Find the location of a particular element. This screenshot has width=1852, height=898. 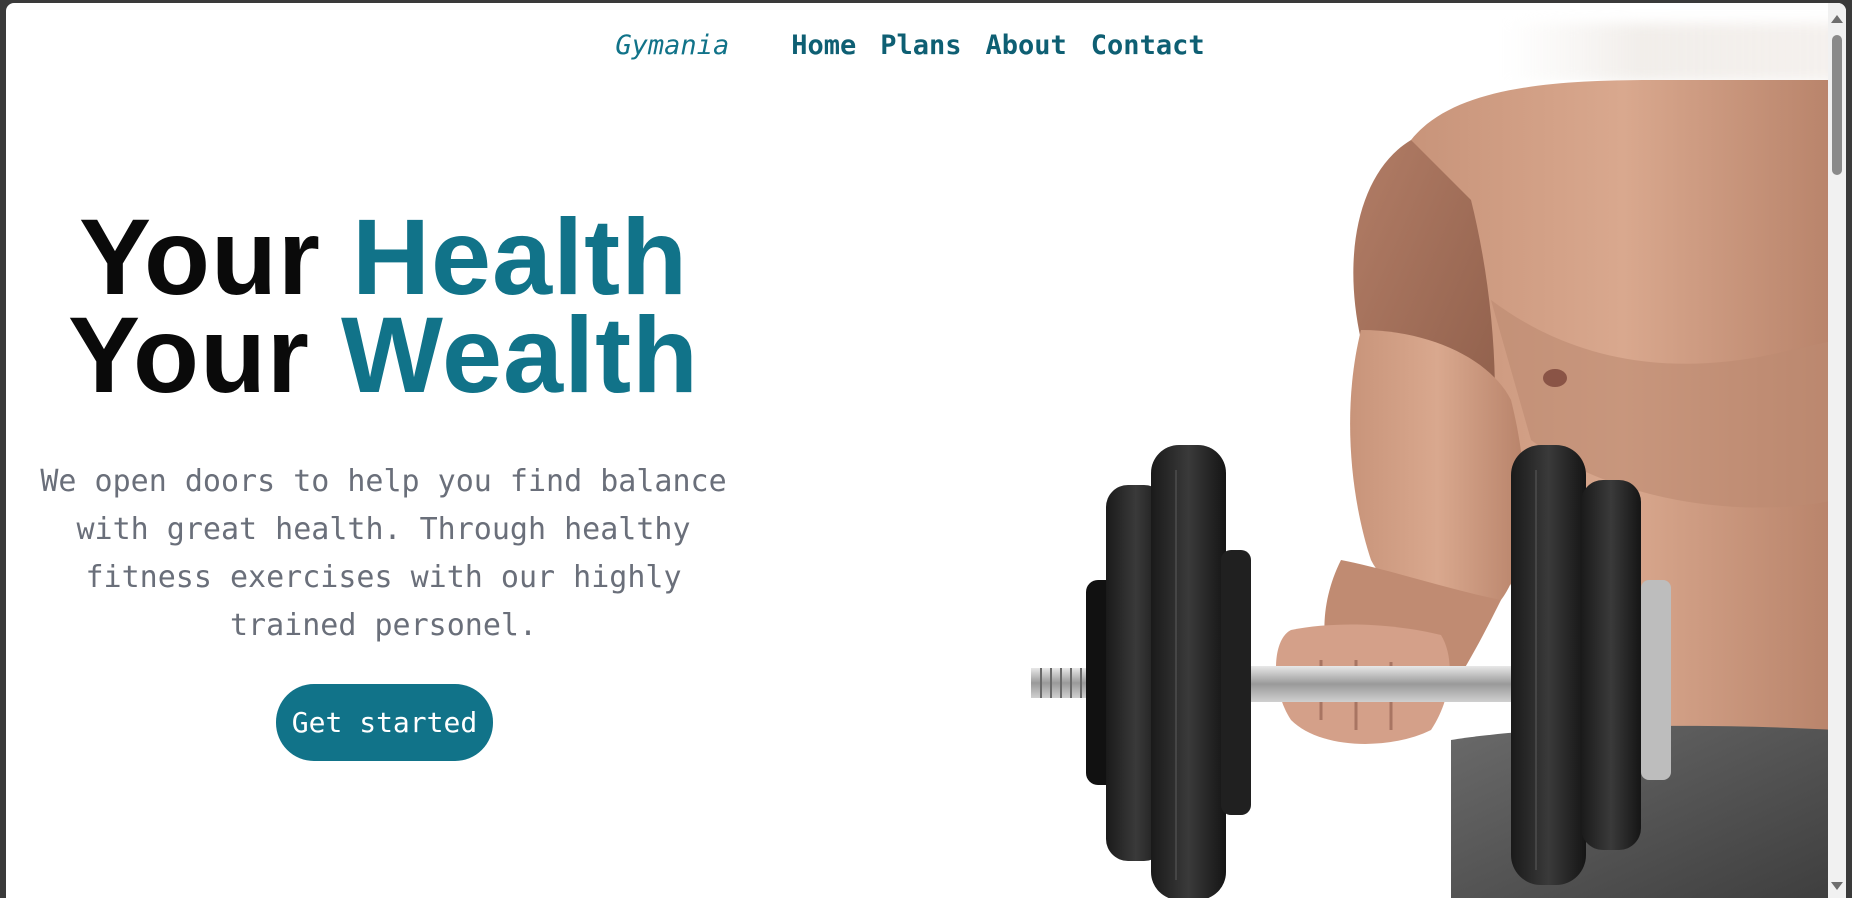

top-navigation: Gymania Home Plans About Contact is located at coordinates (916, 45).